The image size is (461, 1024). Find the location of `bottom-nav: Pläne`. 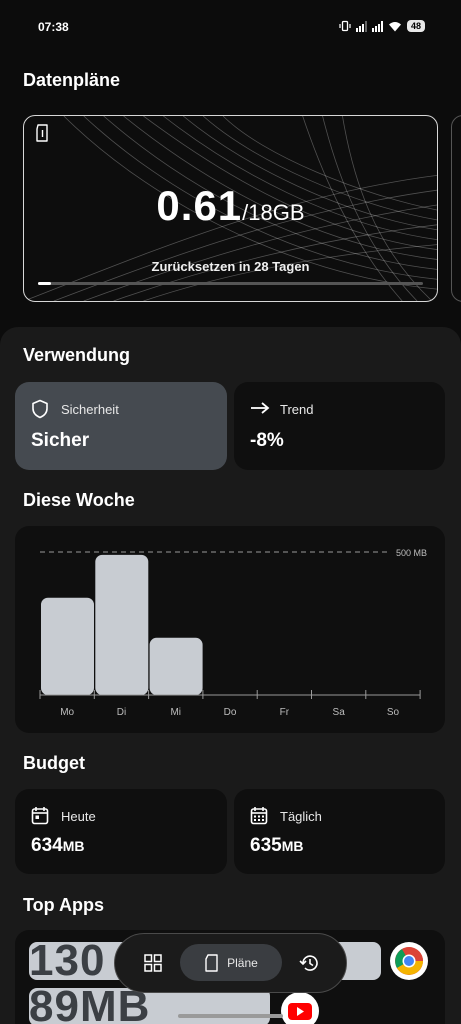

bottom-nav: Pläne is located at coordinates (230, 963).